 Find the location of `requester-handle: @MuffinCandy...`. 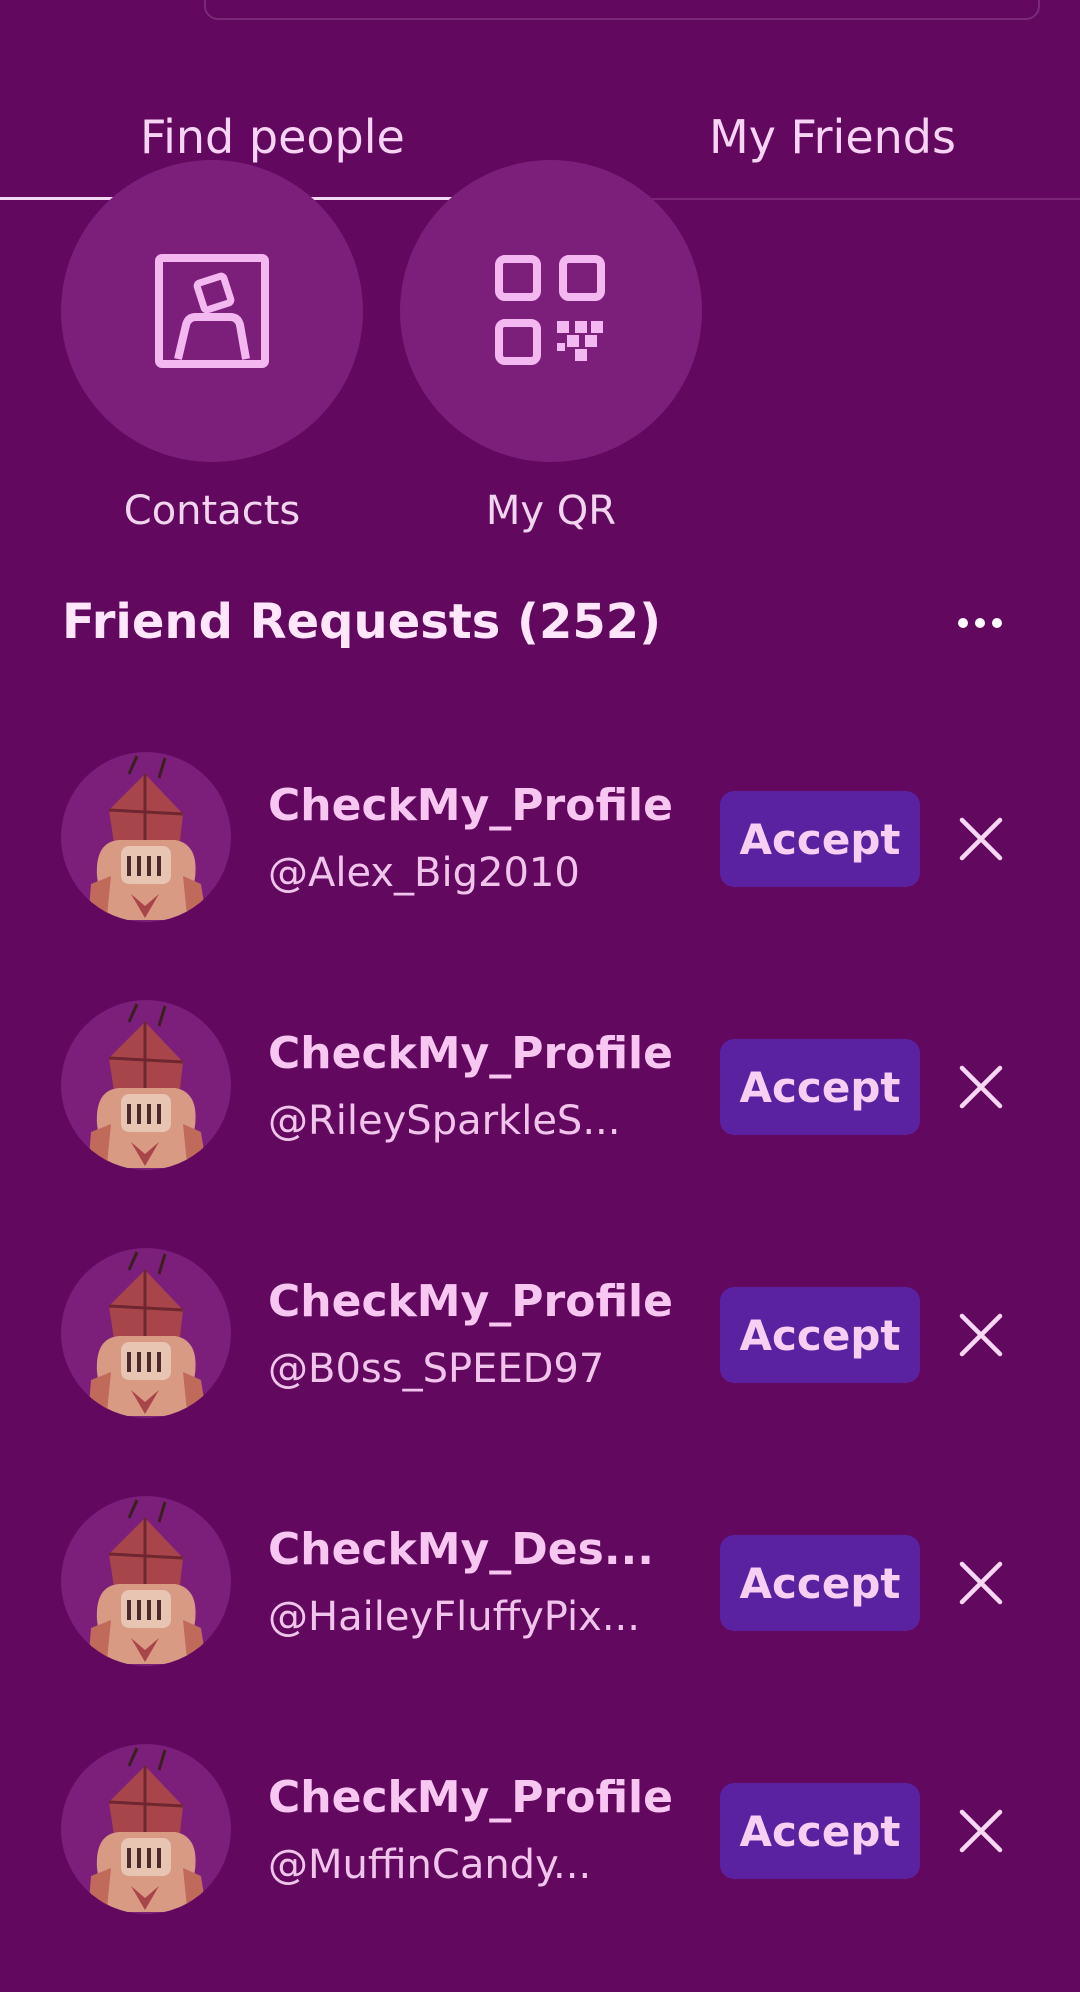

requester-handle: @MuffinCandy... is located at coordinates (430, 1865).